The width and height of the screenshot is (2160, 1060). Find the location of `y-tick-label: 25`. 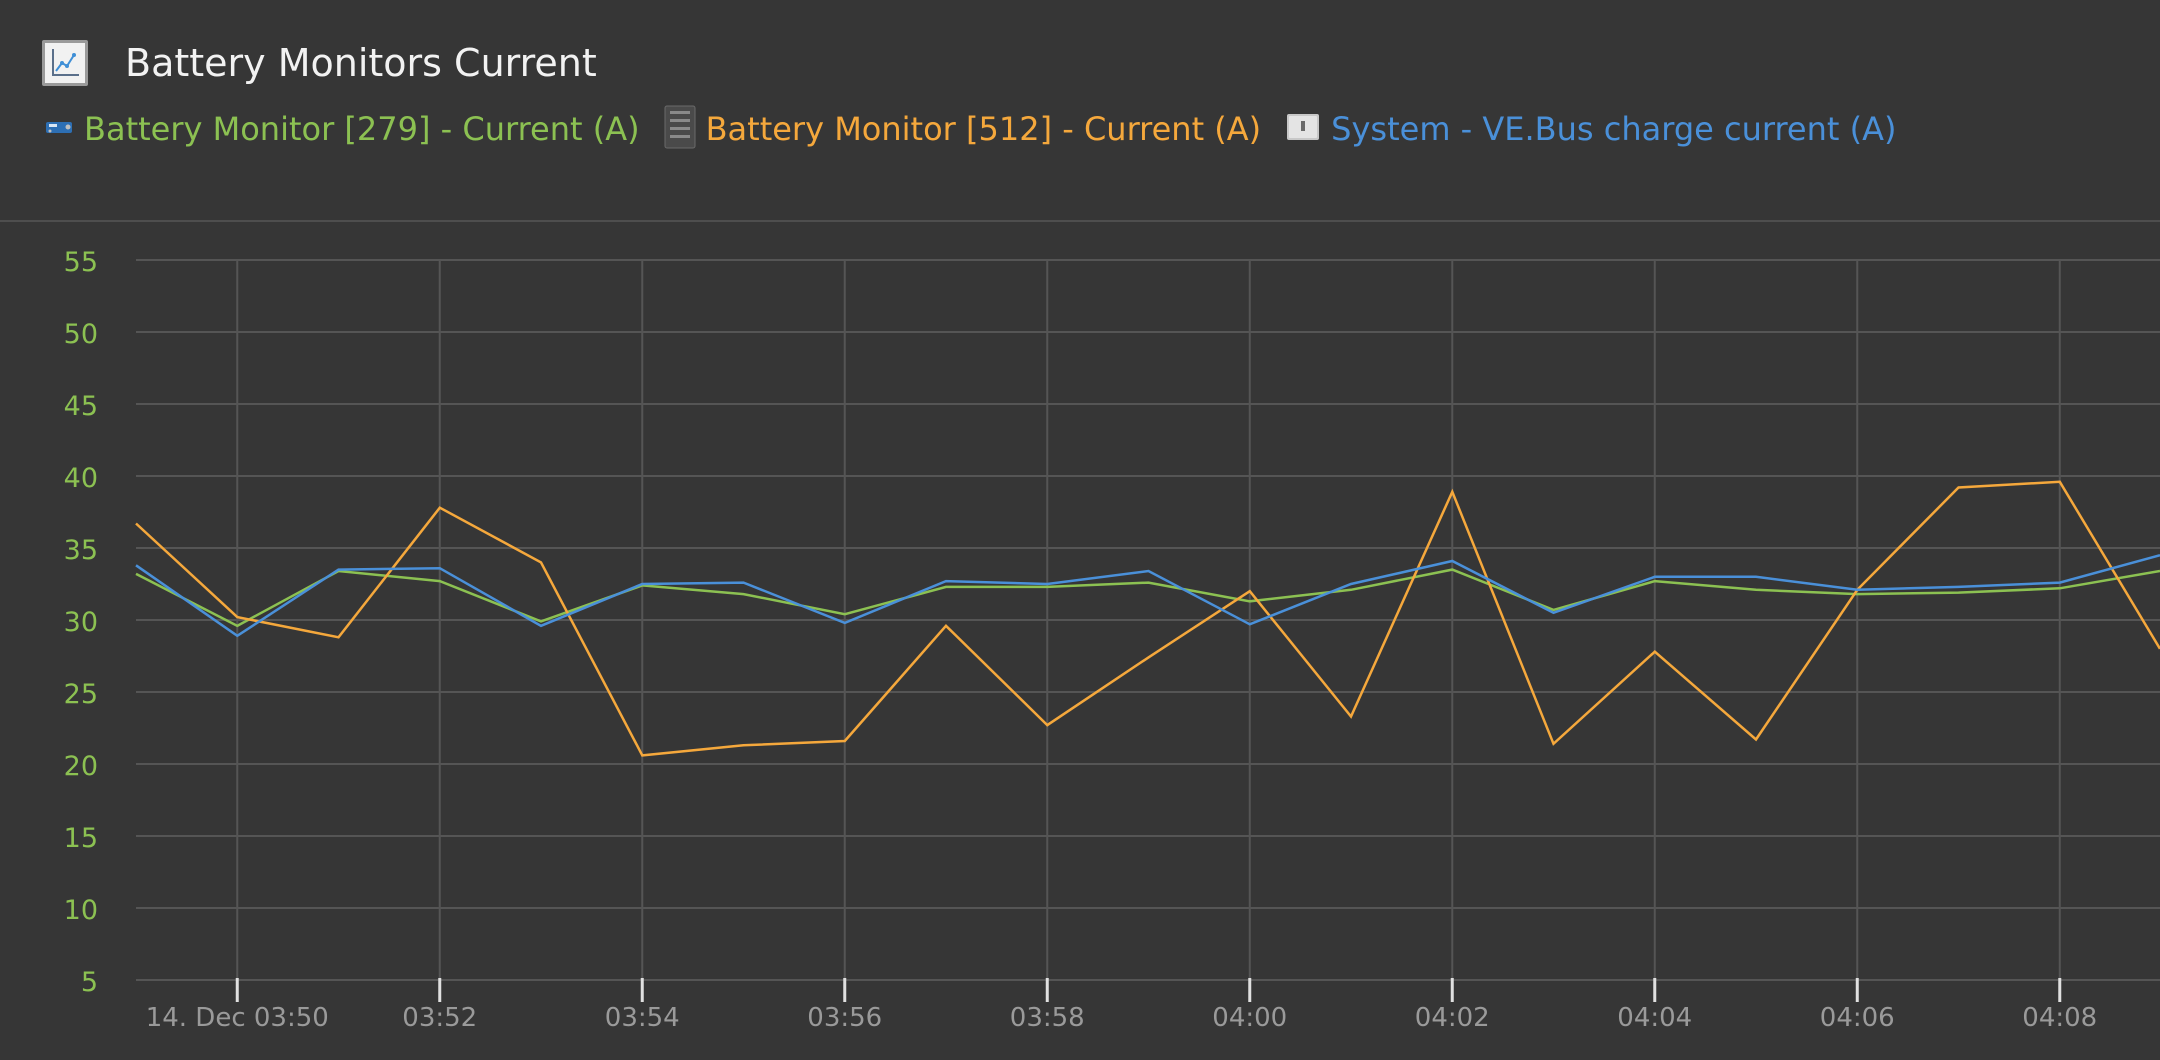

y-tick-label: 25 is located at coordinates (81, 694).